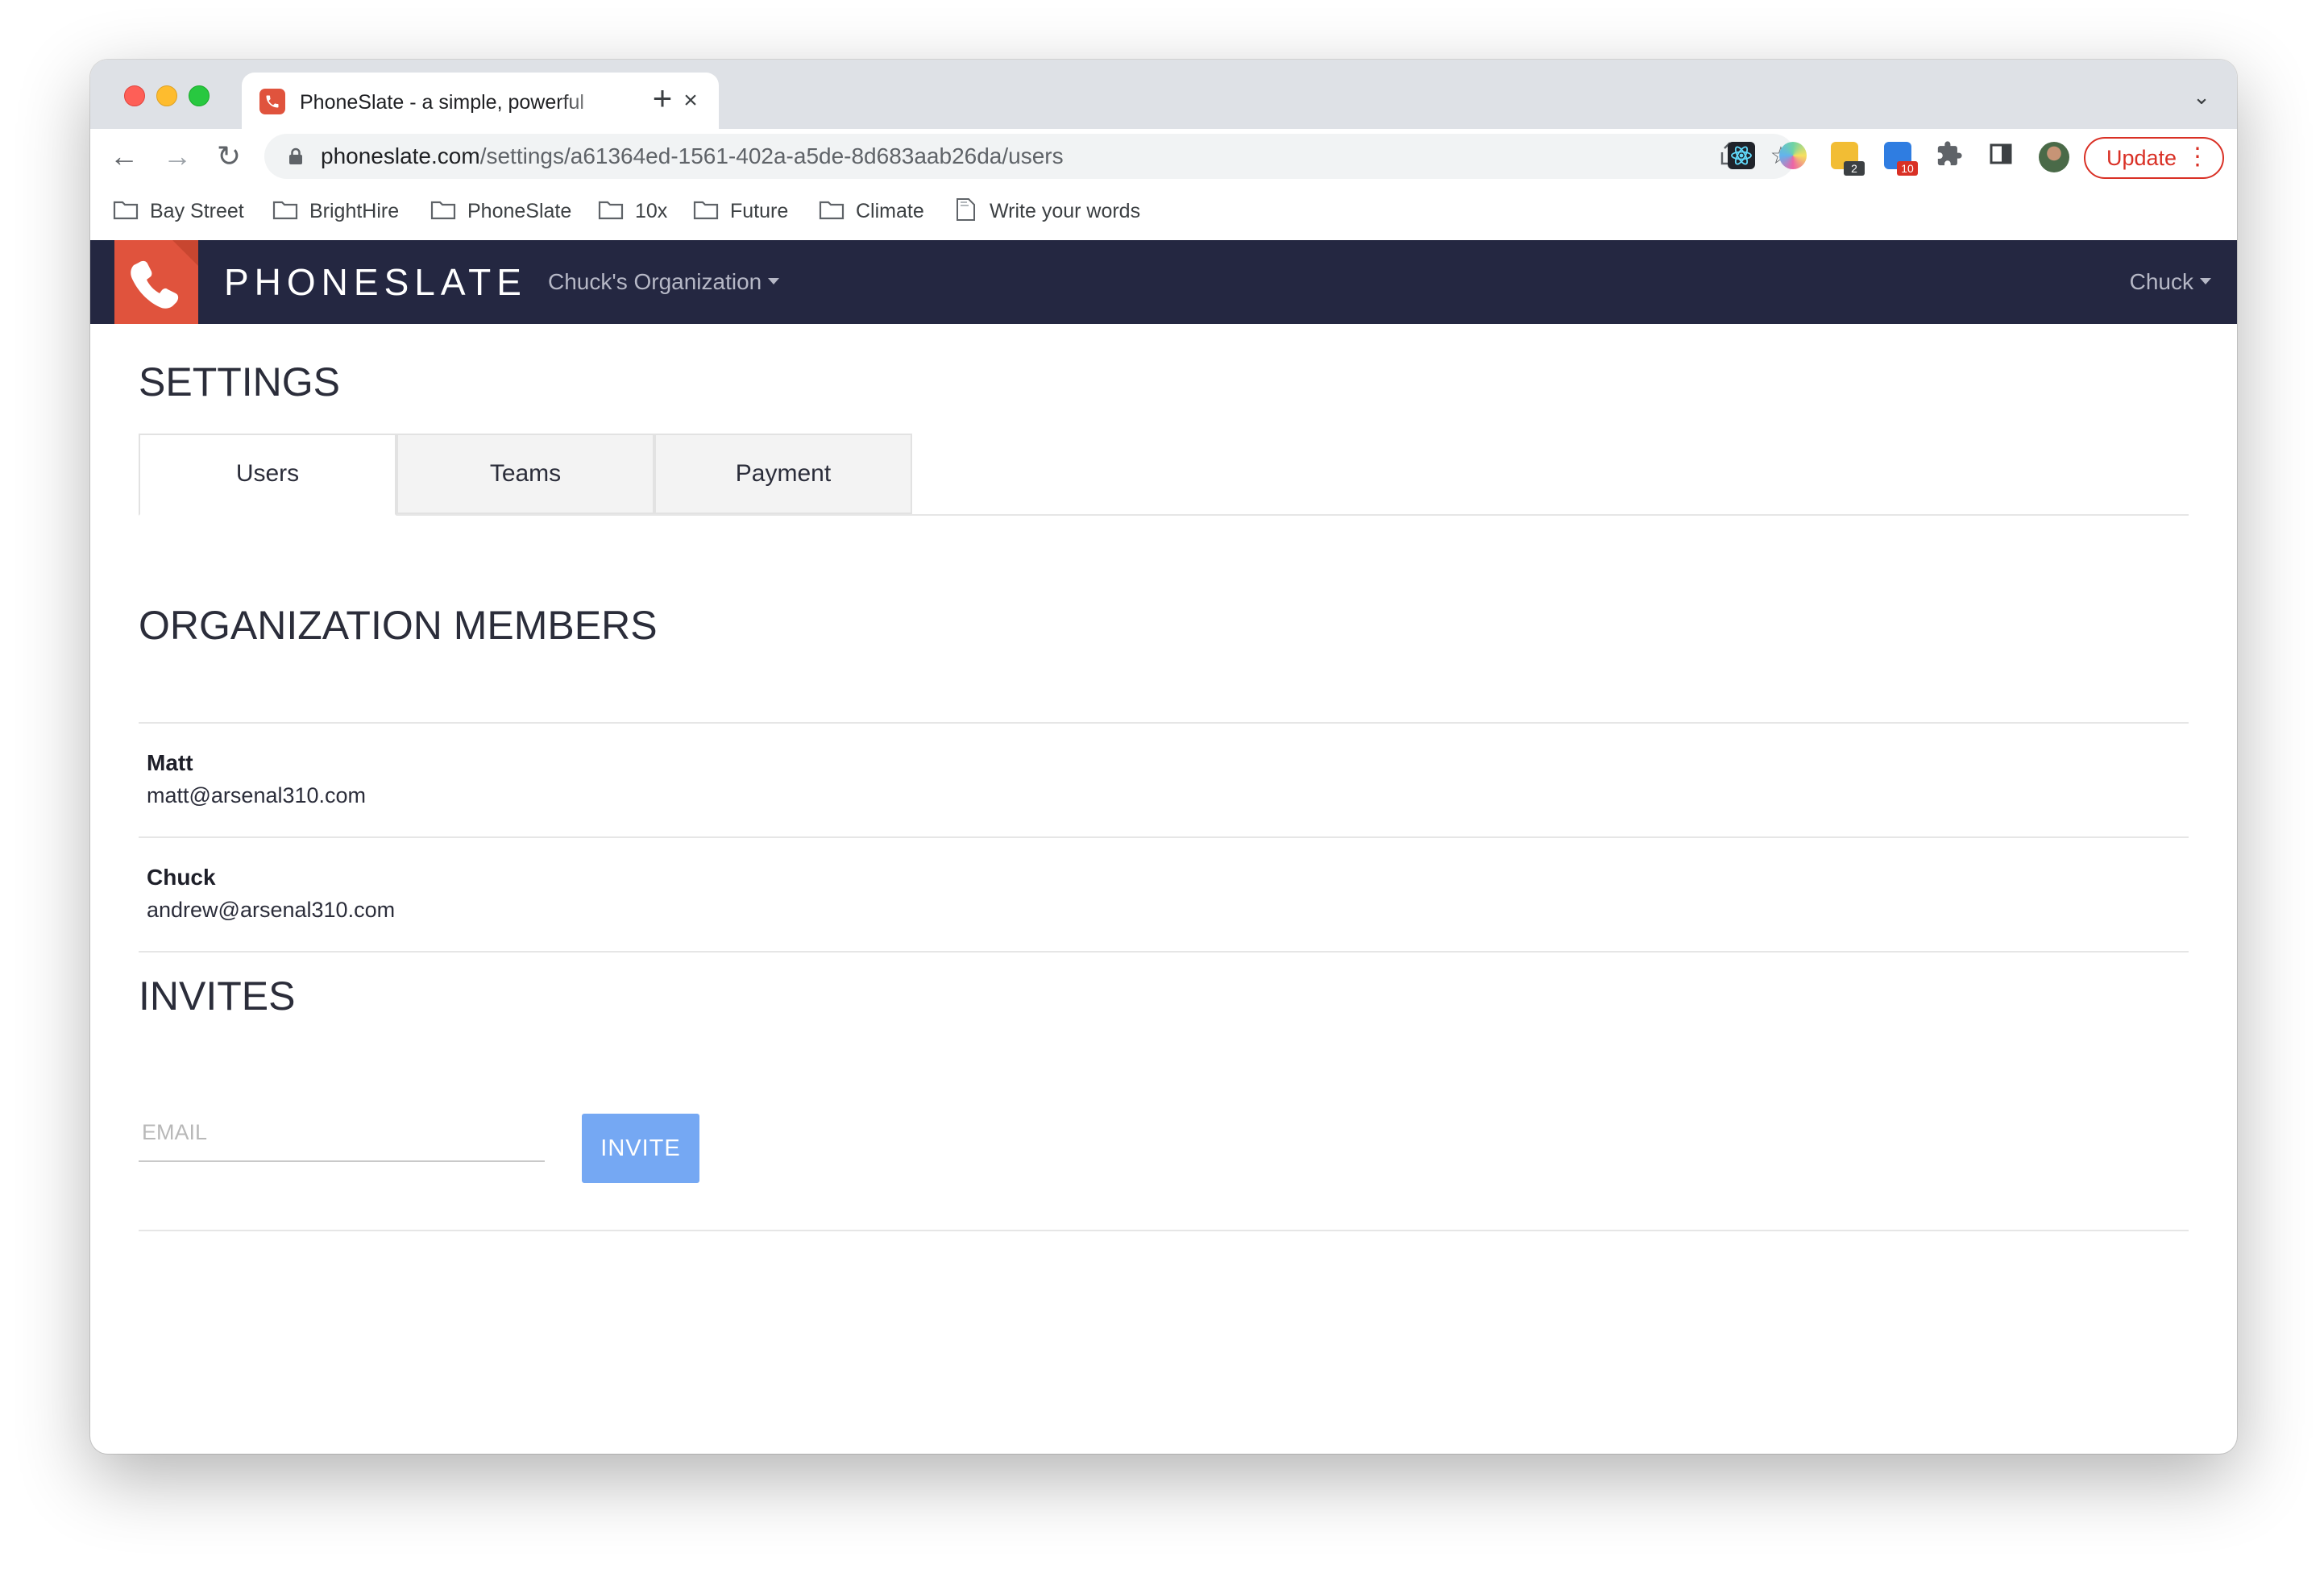 This screenshot has width=2324, height=1573. I want to click on minimize-window-button, so click(167, 95).